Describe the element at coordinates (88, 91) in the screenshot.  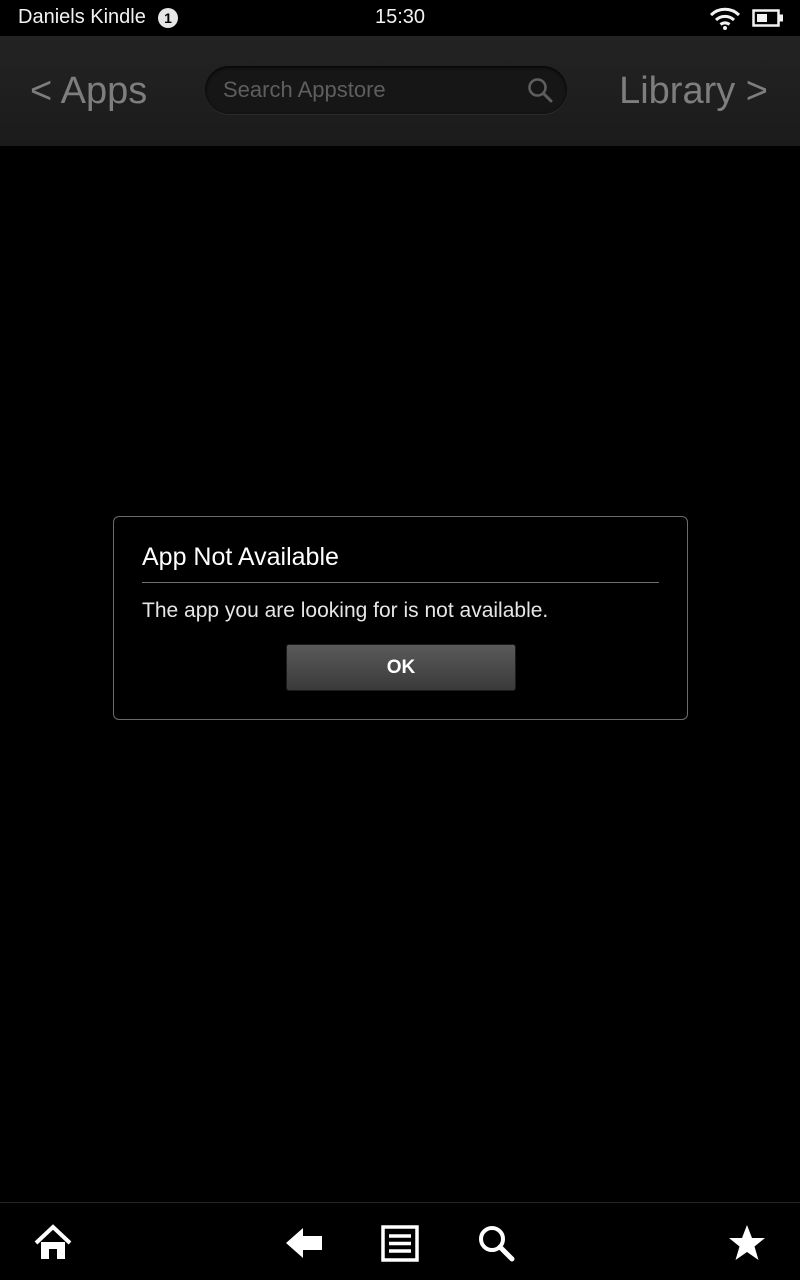
I see `apps-back-link: < Apps` at that location.